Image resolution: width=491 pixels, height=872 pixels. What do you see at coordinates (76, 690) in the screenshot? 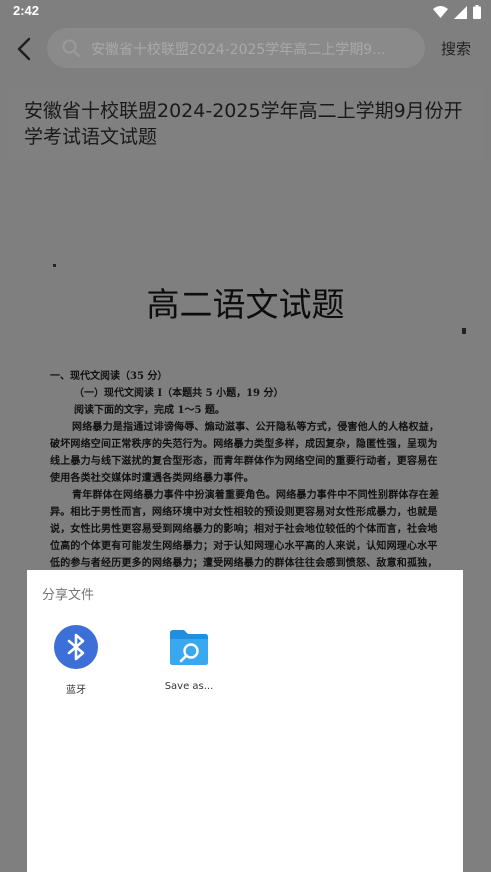
I see `share-target-label: 蓝牙` at bounding box center [76, 690].